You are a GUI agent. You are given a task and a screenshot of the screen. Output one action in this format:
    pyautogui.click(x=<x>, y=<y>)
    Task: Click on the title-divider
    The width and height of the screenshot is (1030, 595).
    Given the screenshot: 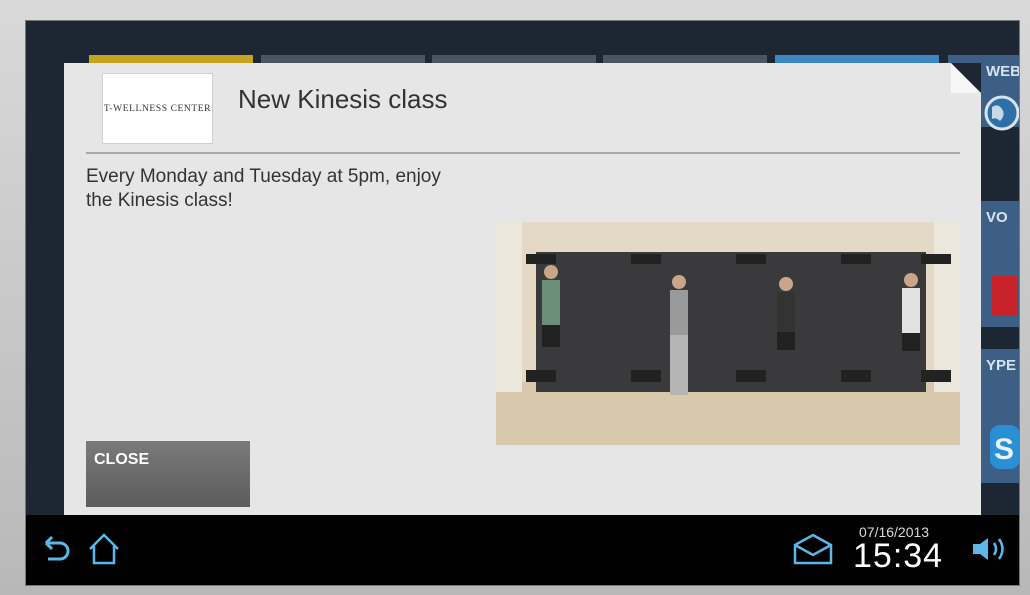 What is the action you would take?
    pyautogui.click(x=523, y=153)
    